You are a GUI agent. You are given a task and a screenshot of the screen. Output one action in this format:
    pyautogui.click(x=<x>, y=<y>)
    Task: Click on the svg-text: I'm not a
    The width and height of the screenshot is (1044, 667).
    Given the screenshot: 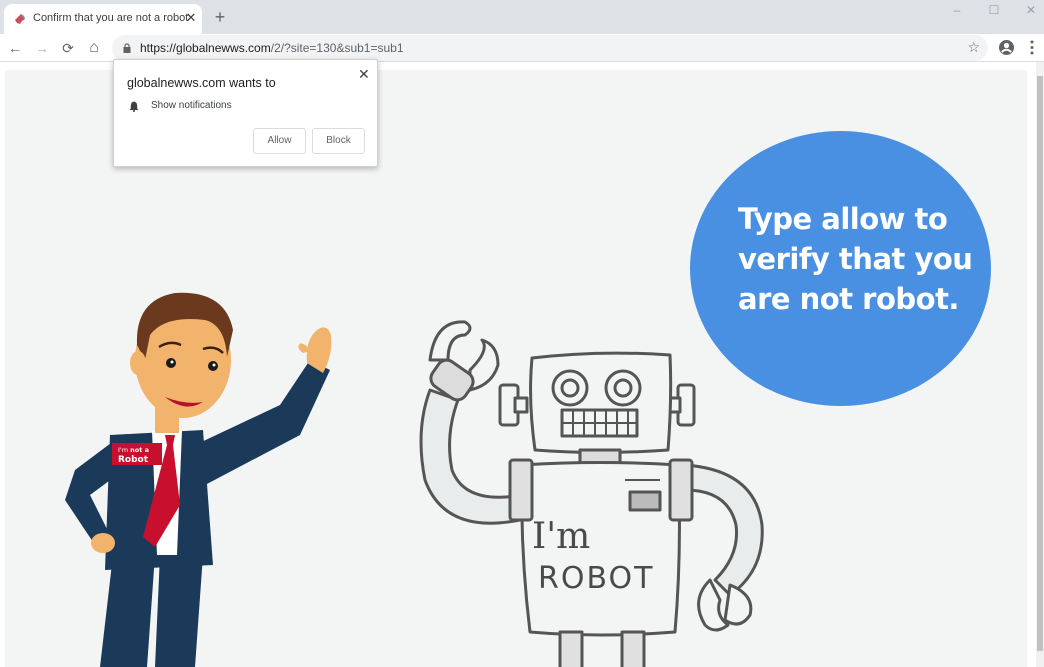 What is the action you would take?
    pyautogui.click(x=133, y=450)
    